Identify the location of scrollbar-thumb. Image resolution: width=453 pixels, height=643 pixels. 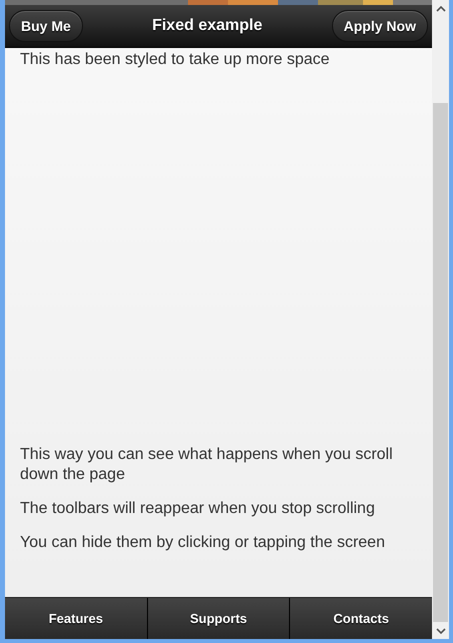
(440, 362).